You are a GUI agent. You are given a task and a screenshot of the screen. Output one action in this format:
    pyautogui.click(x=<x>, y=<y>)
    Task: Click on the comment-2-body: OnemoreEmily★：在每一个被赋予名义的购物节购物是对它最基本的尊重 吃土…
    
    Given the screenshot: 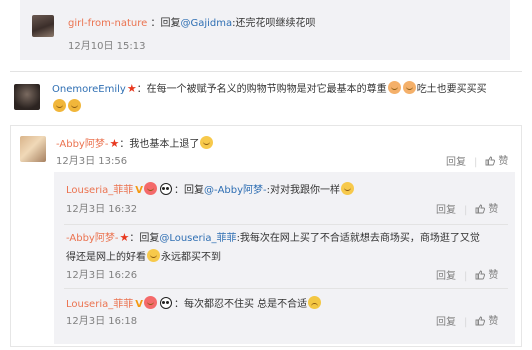 What is the action you would take?
    pyautogui.click(x=269, y=89)
    